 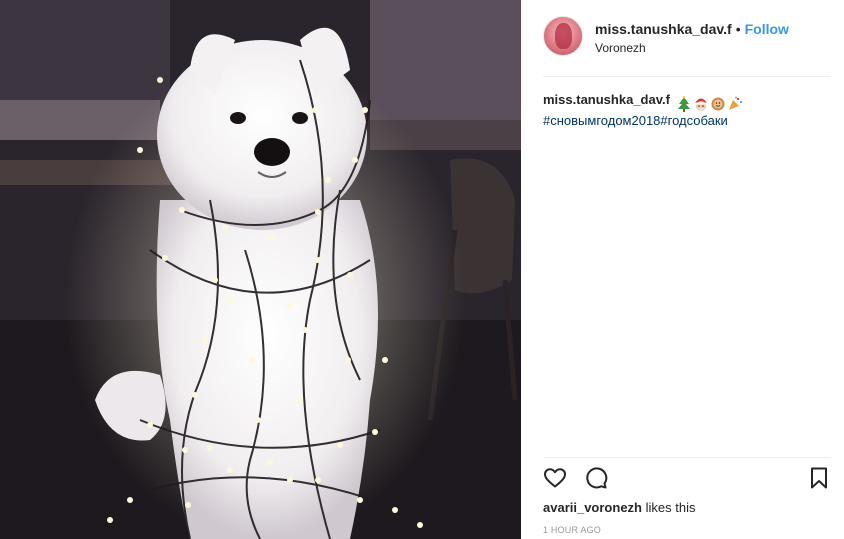 I want to click on comment-button, so click(x=597, y=479).